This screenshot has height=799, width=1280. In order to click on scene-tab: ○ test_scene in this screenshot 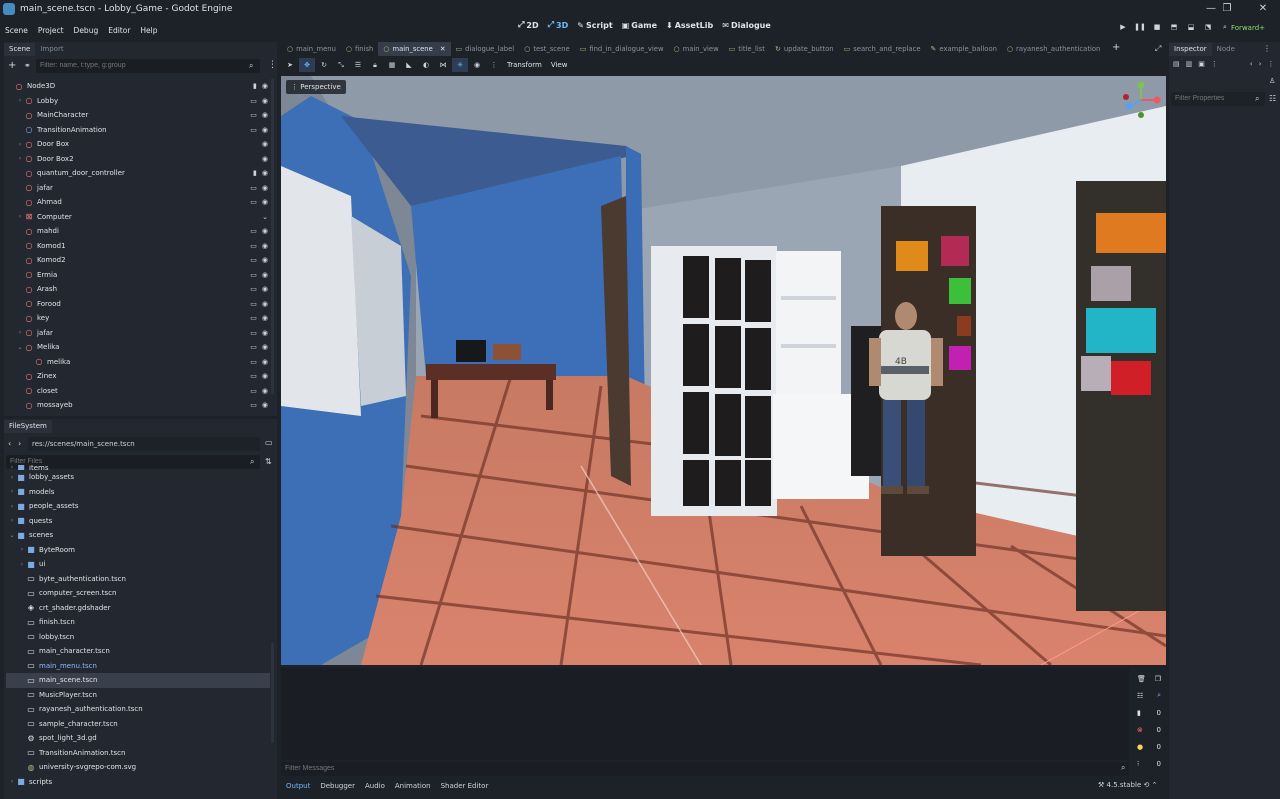, I will do `click(547, 49)`.